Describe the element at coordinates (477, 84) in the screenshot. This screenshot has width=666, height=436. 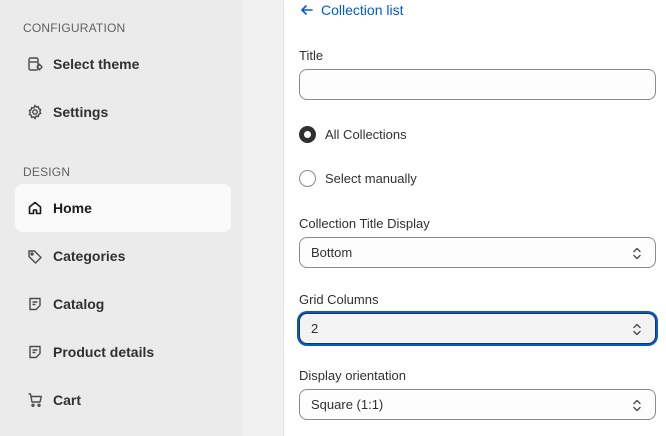
I see `title-input` at that location.